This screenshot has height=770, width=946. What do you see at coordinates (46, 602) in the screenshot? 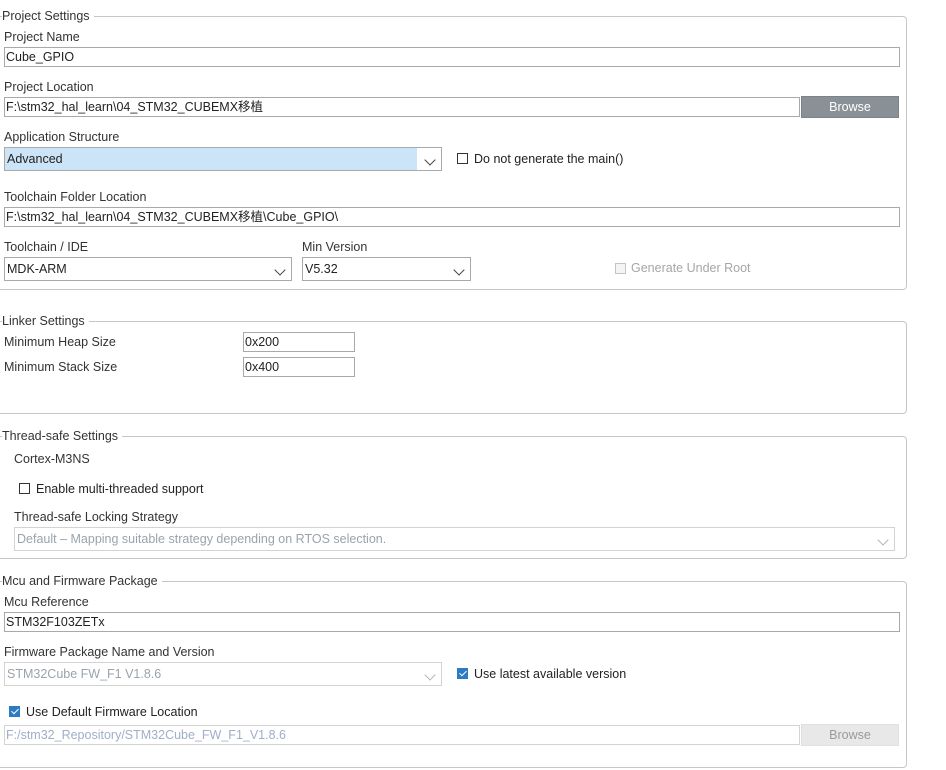
I see `mcu-reference-label: Mcu Reference` at bounding box center [46, 602].